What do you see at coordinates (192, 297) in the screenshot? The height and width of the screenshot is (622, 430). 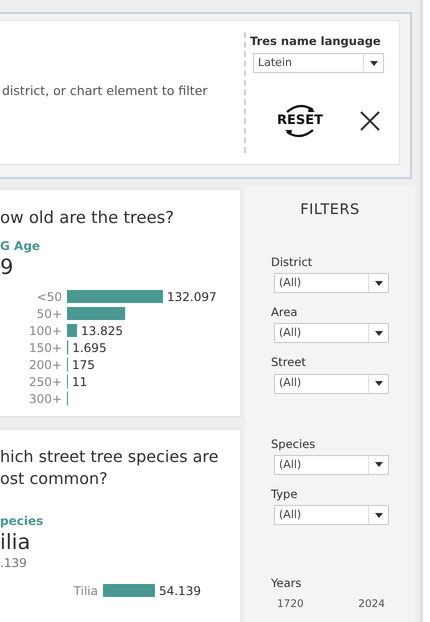 I see `bar-value: 132.097` at bounding box center [192, 297].